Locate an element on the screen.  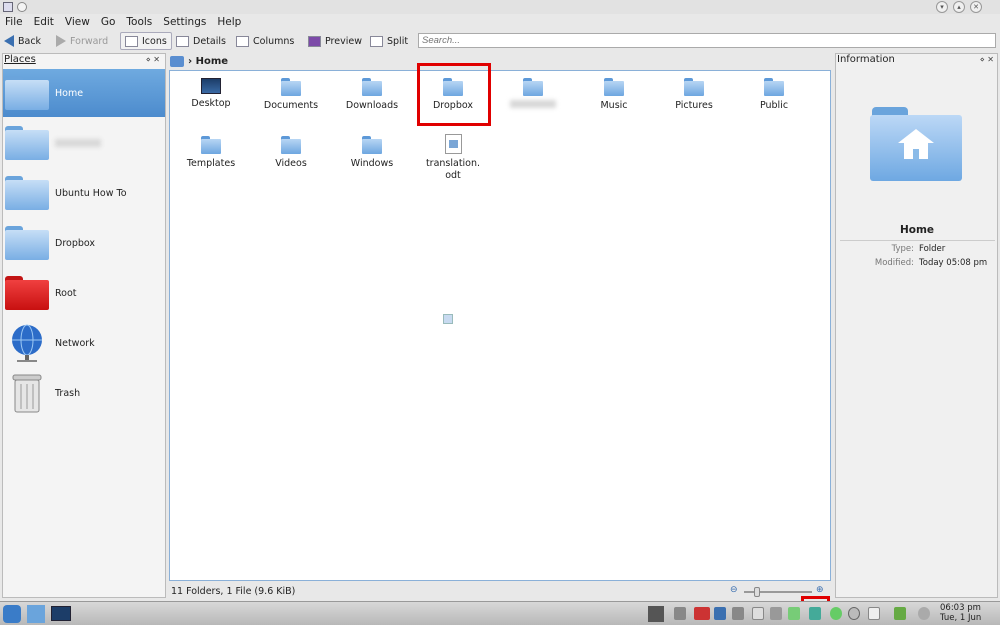
status-text: 11 Folders, 1 File (9.6 KiB) is located at coordinates (233, 591).